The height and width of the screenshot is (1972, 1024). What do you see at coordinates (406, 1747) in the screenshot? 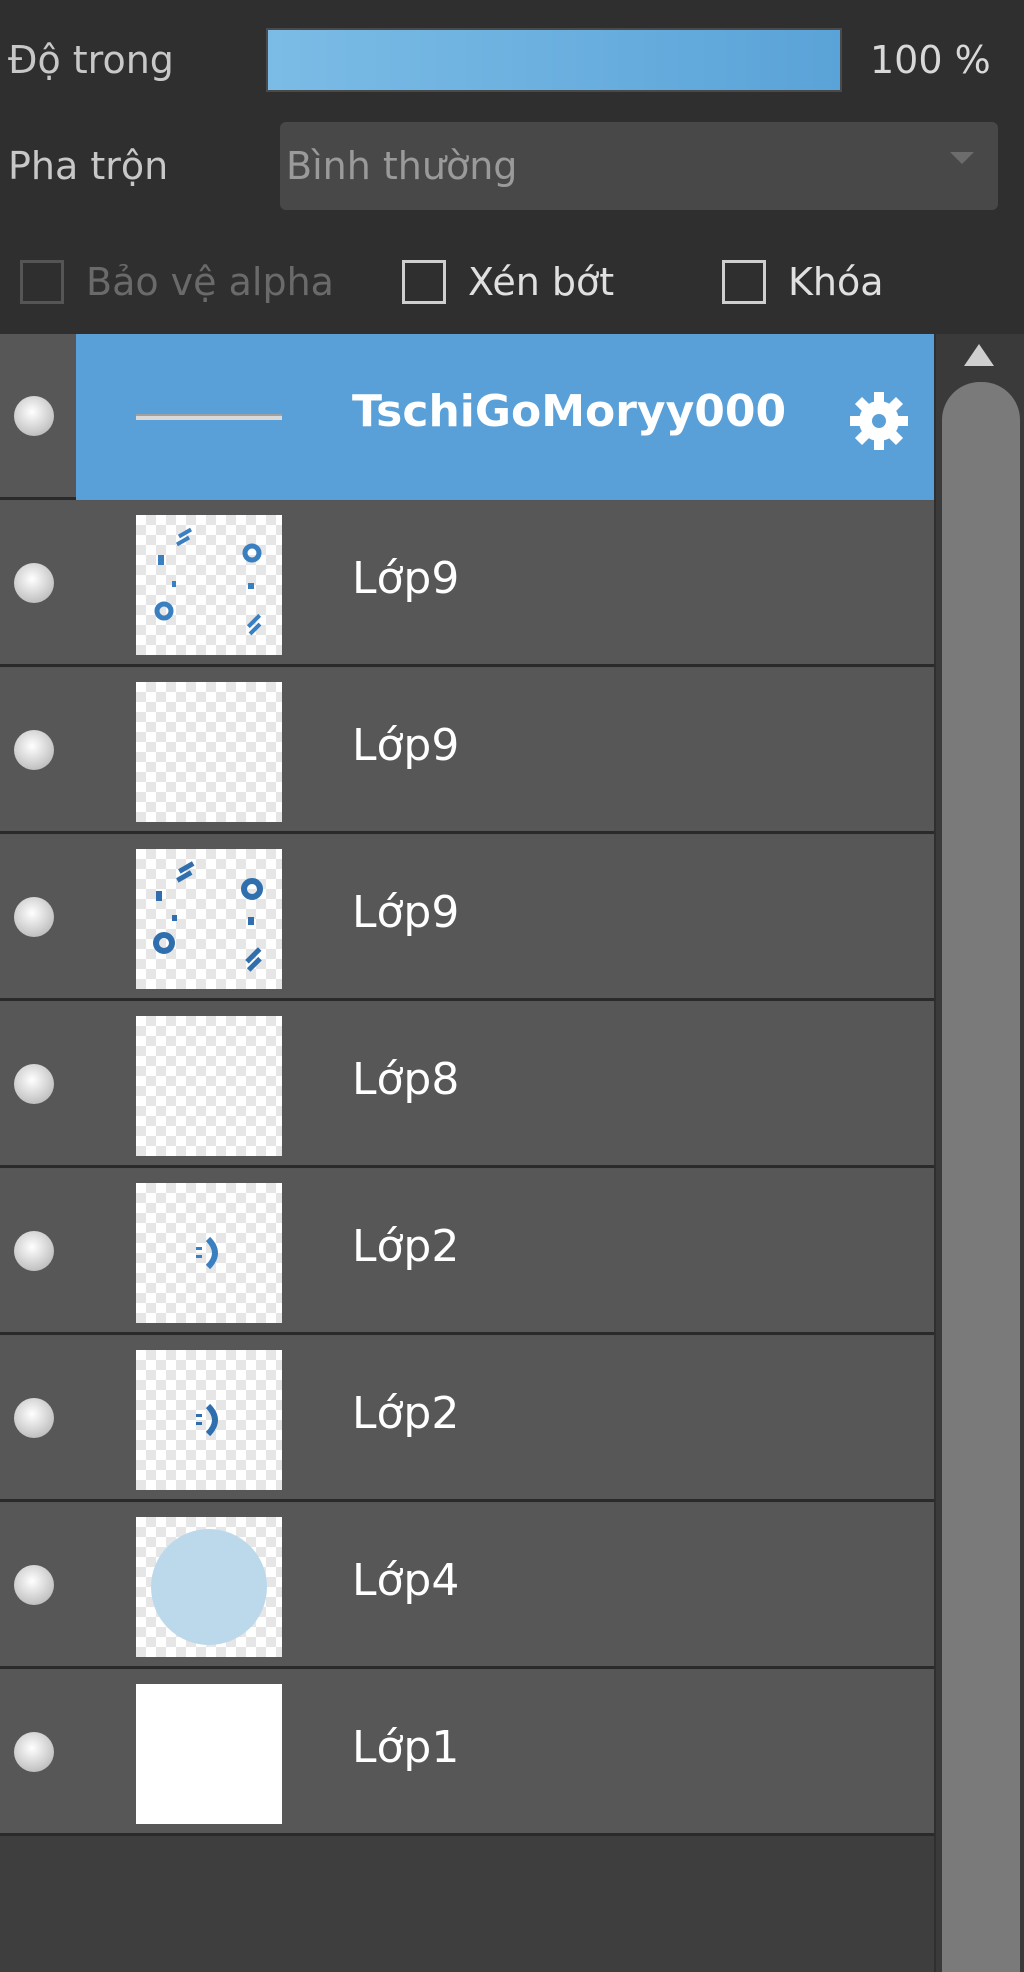
I see `layer-name: Lớp1` at bounding box center [406, 1747].